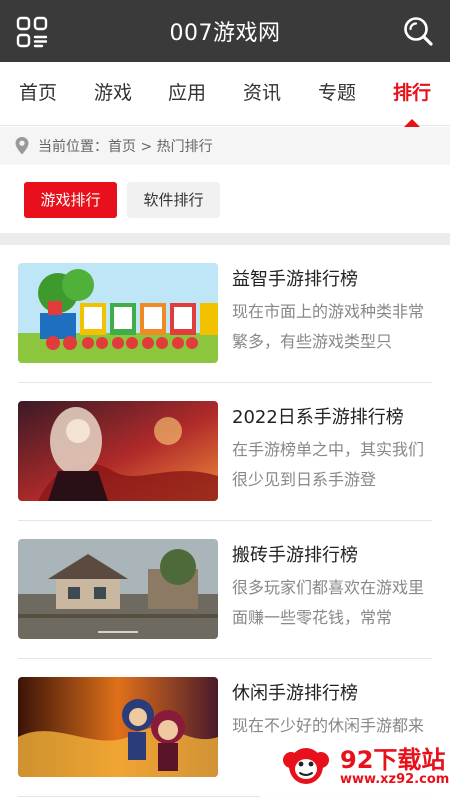 The width and height of the screenshot is (450, 800). Describe the element at coordinates (225, 146) in the screenshot. I see `breadcrumb: 当前位置：首页 > 热门排行` at that location.